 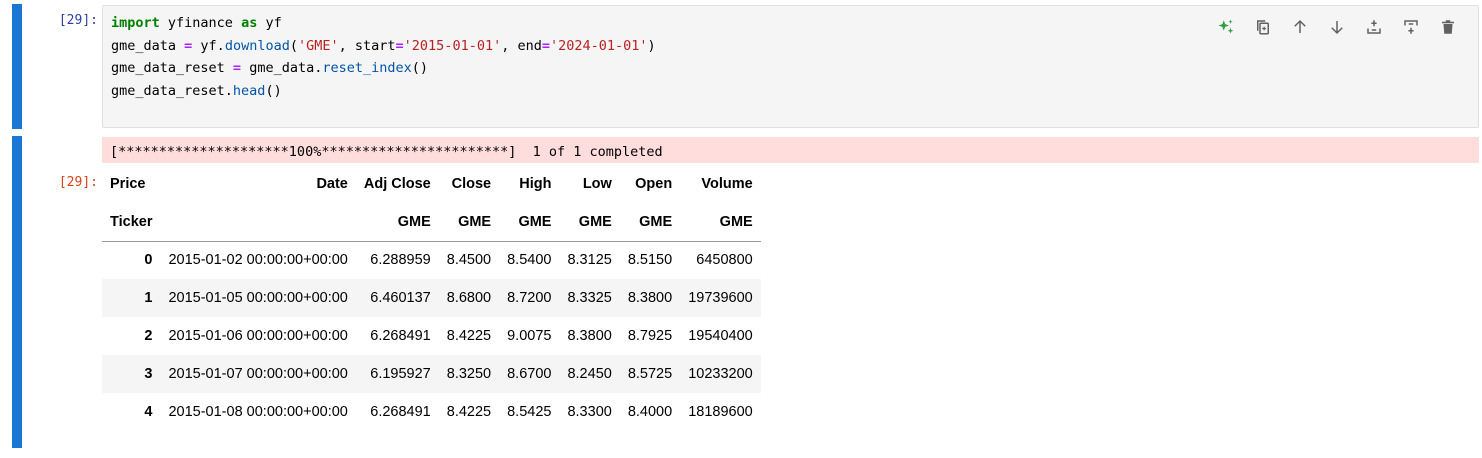 What do you see at coordinates (17, 292) in the screenshot?
I see `output-cell-collapser` at bounding box center [17, 292].